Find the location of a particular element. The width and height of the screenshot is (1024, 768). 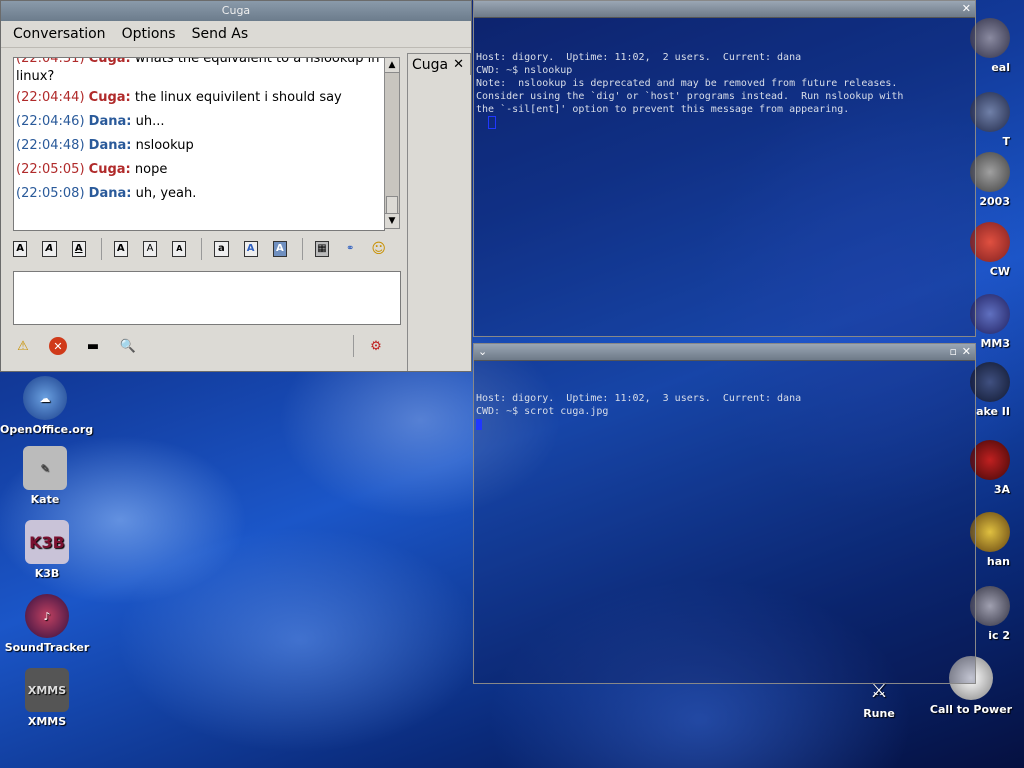

insert-image-icon: ▦ is located at coordinates (322, 249).